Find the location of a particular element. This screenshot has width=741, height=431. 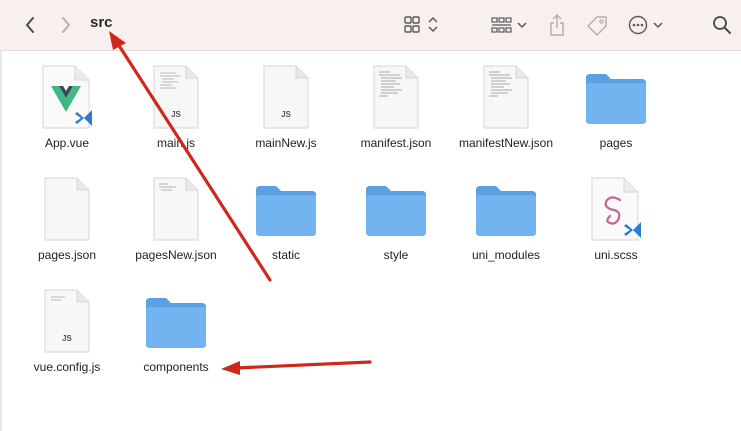

folder-item-components: components is located at coordinates (176, 331).